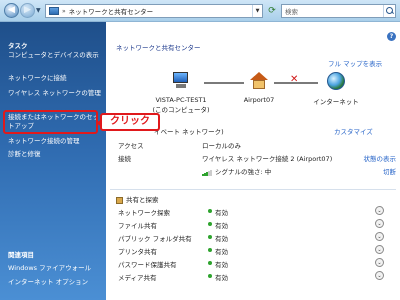 The width and height of the screenshot is (400, 300). I want to click on computer-icon, so click(181, 81).